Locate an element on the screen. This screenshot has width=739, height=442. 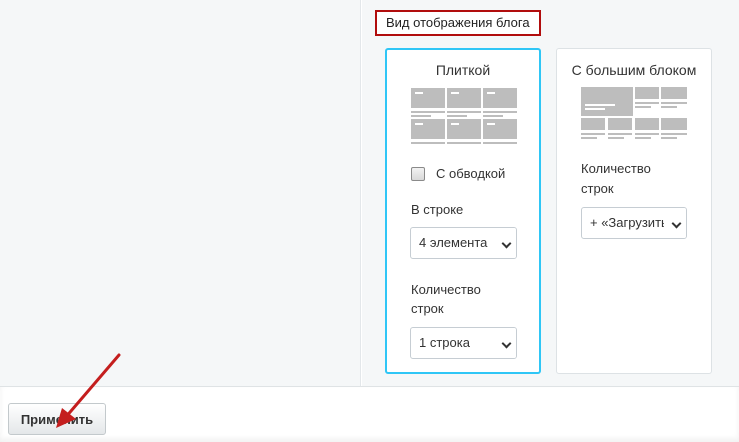
annotation-arrow-icon is located at coordinates (88, 390).